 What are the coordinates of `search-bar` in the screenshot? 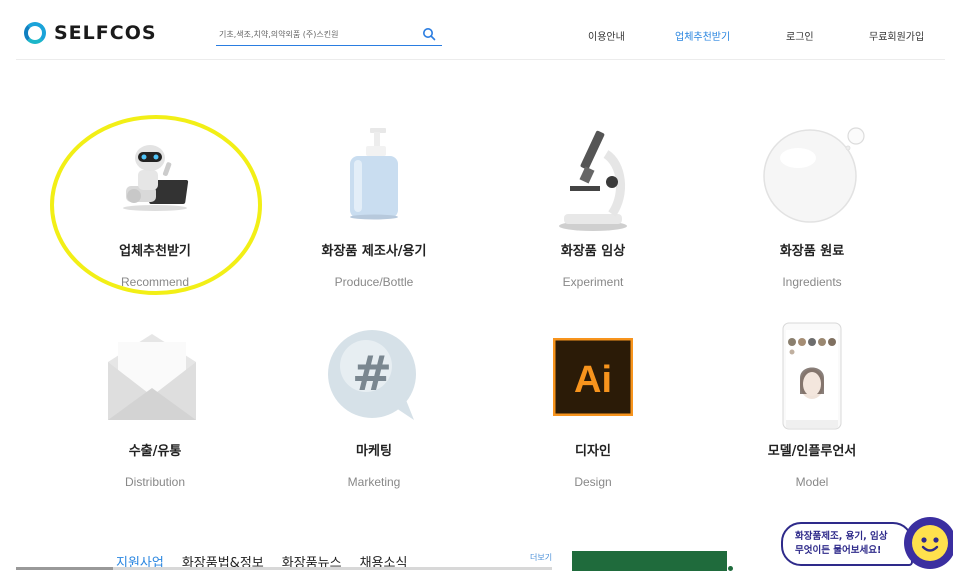 It's located at (329, 35).